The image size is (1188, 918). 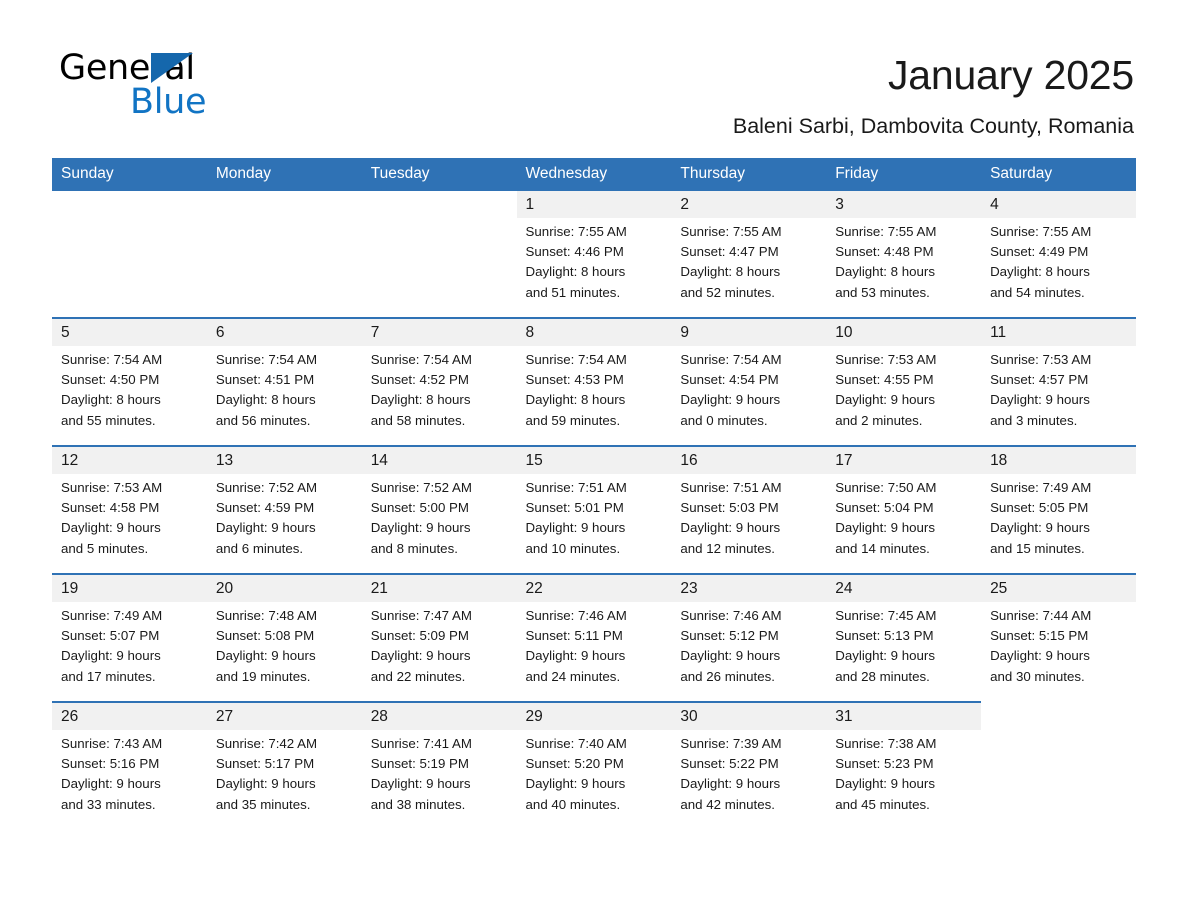 What do you see at coordinates (265, 508) in the screenshot?
I see `day-info-line: Sunset: 4:59 PM` at bounding box center [265, 508].